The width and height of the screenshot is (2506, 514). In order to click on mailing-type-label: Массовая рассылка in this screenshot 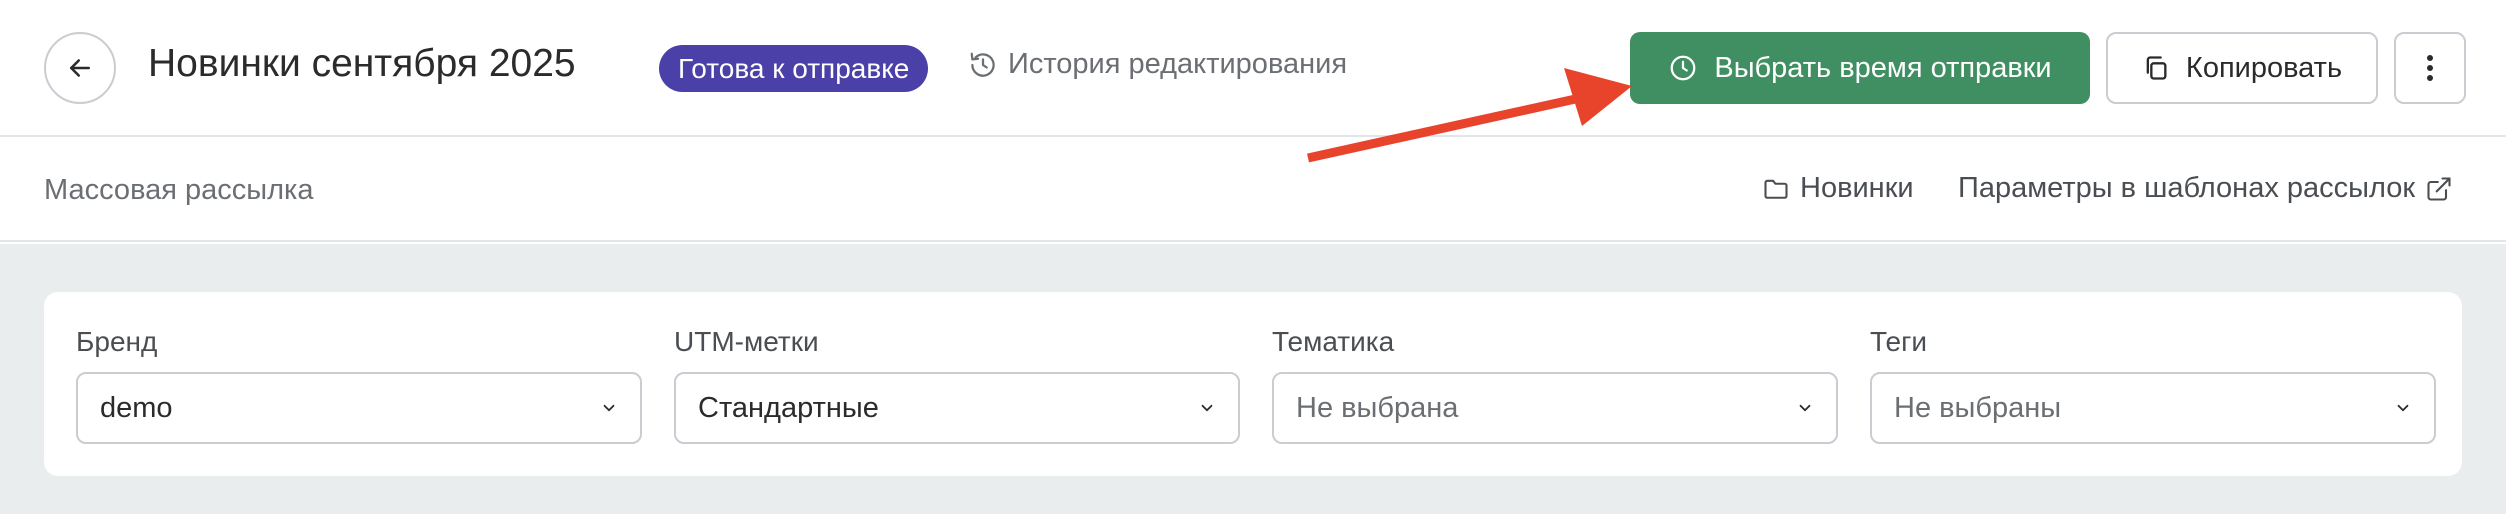, I will do `click(179, 190)`.